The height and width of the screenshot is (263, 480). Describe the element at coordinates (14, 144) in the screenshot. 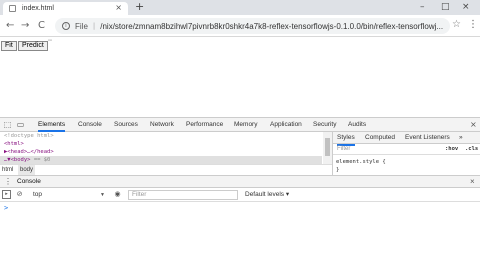

I see `html-node: <html>` at that location.